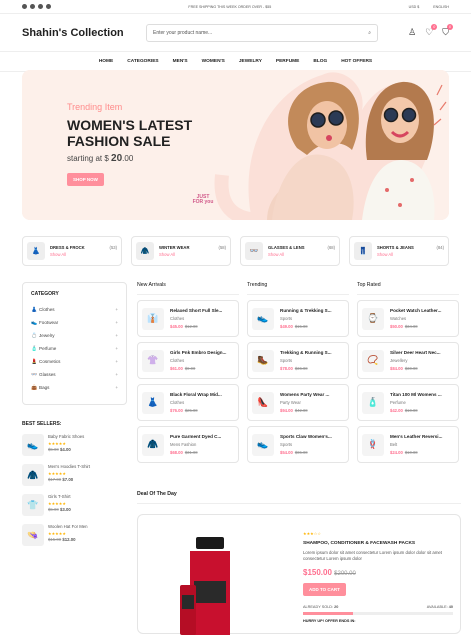 This screenshot has width=471, height=635. I want to click on best-seller-item: 👒 Woolen Hat For Men ★★★★★ $15.00 $12.00, so click(74, 537).